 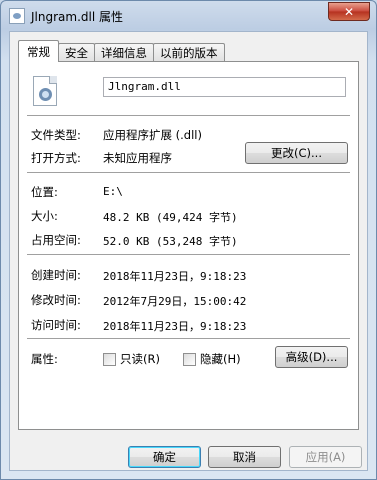 I want to click on hidden-checkbox: 隐藏(H), so click(x=212, y=359).